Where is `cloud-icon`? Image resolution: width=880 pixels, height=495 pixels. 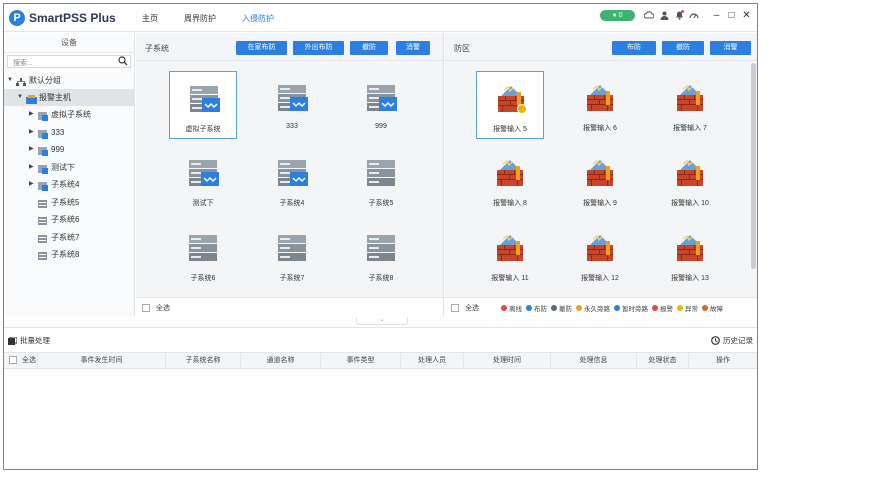 cloud-icon is located at coordinates (649, 15).